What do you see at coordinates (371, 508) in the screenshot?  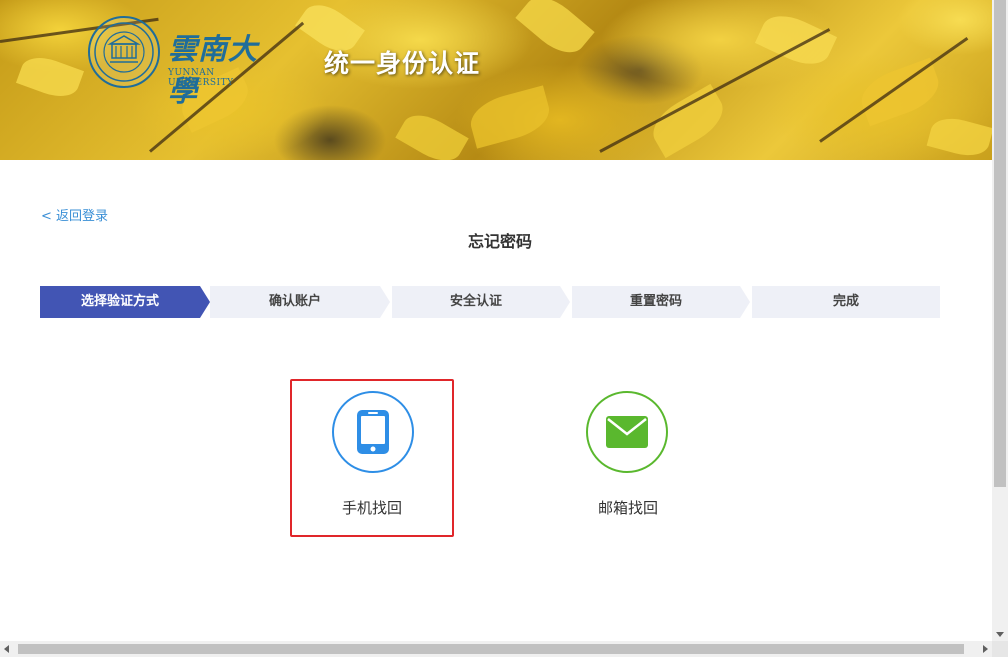 I see `phone-recovery-label: 手机找回` at bounding box center [371, 508].